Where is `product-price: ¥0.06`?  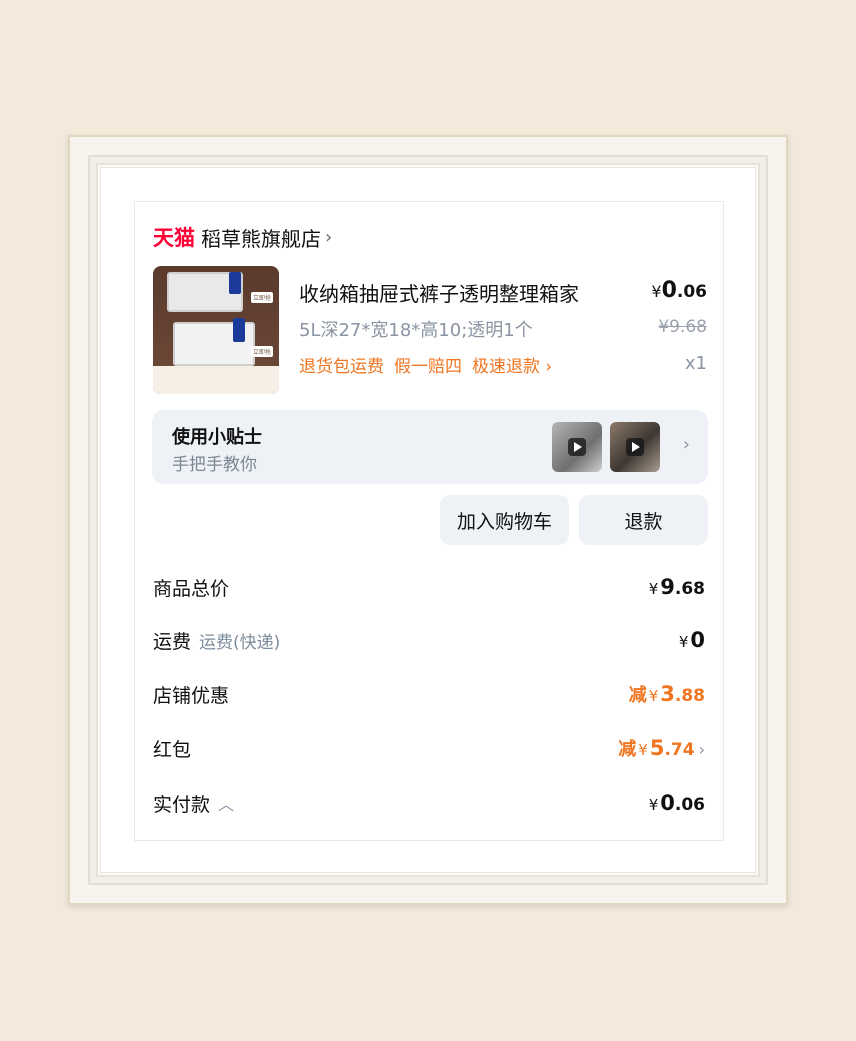 product-price: ¥0.06 is located at coordinates (679, 290).